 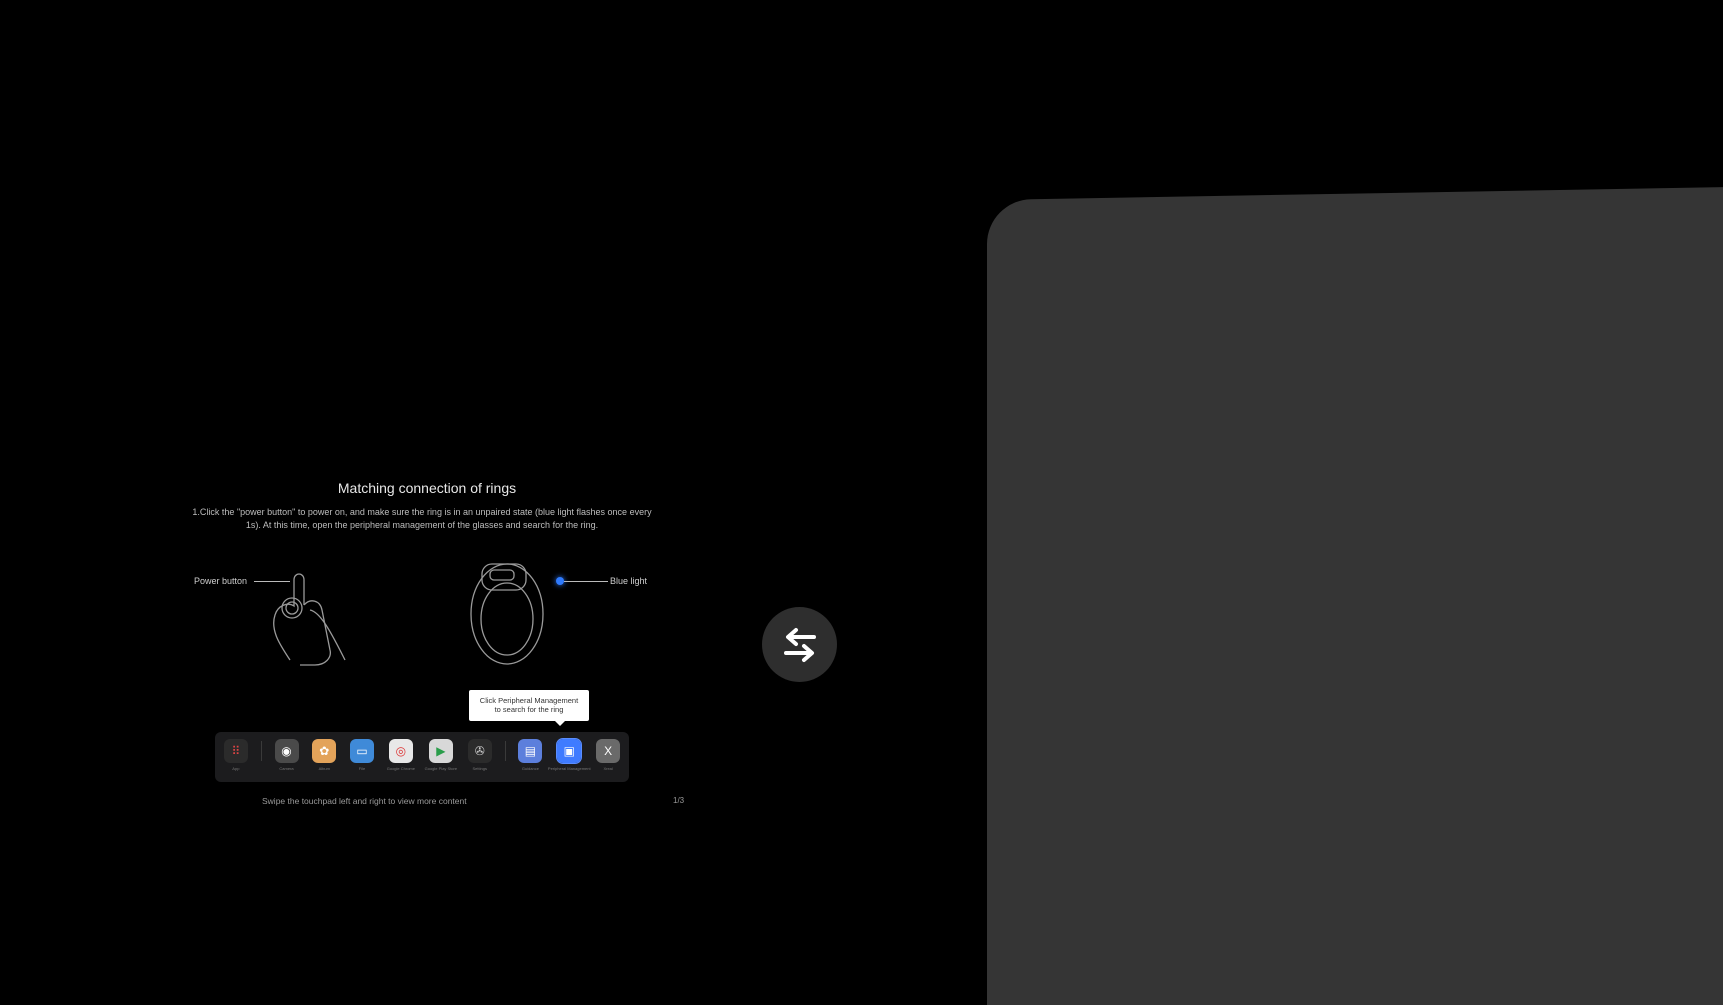 What do you see at coordinates (361, 751) in the screenshot?
I see `folder-icon: ▭` at bounding box center [361, 751].